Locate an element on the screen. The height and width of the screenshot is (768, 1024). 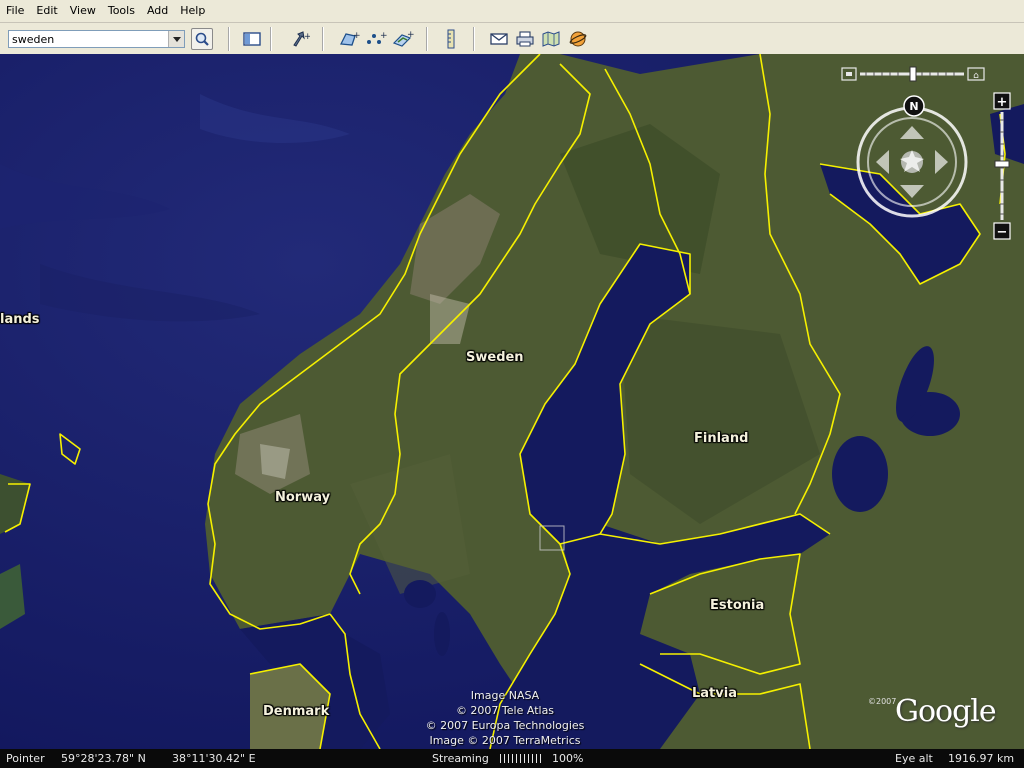
menu-view: View is located at coordinates (83, 11).